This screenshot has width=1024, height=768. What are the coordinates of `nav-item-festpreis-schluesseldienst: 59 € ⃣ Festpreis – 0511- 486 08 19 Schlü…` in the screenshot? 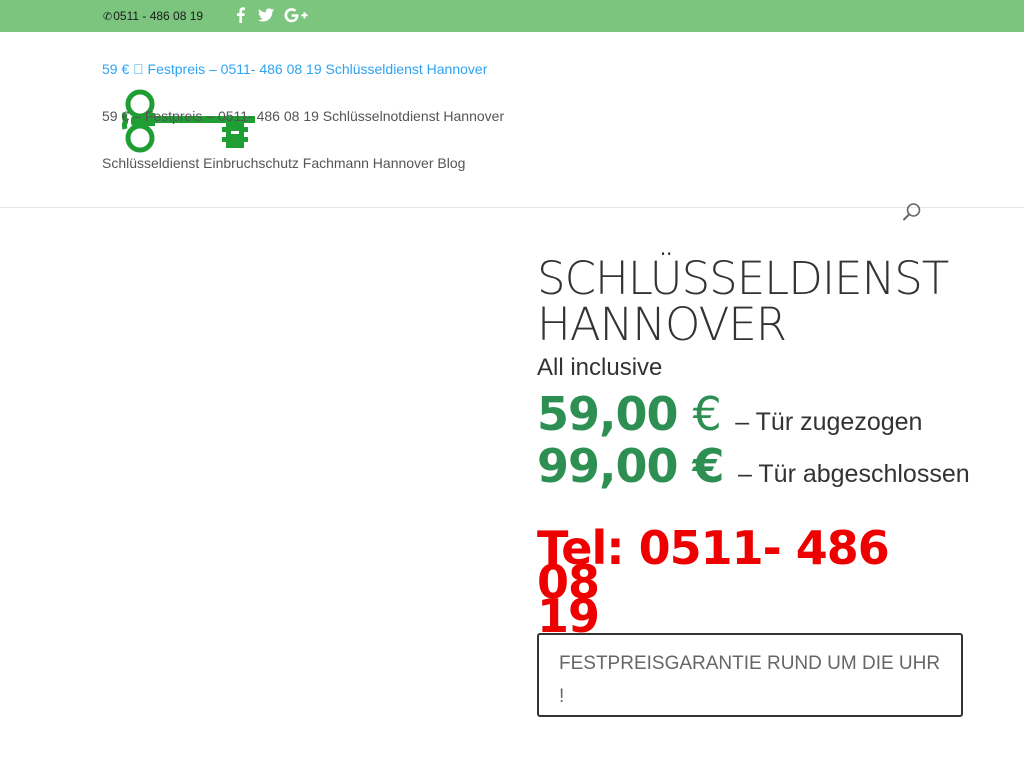 It's located at (294, 69).